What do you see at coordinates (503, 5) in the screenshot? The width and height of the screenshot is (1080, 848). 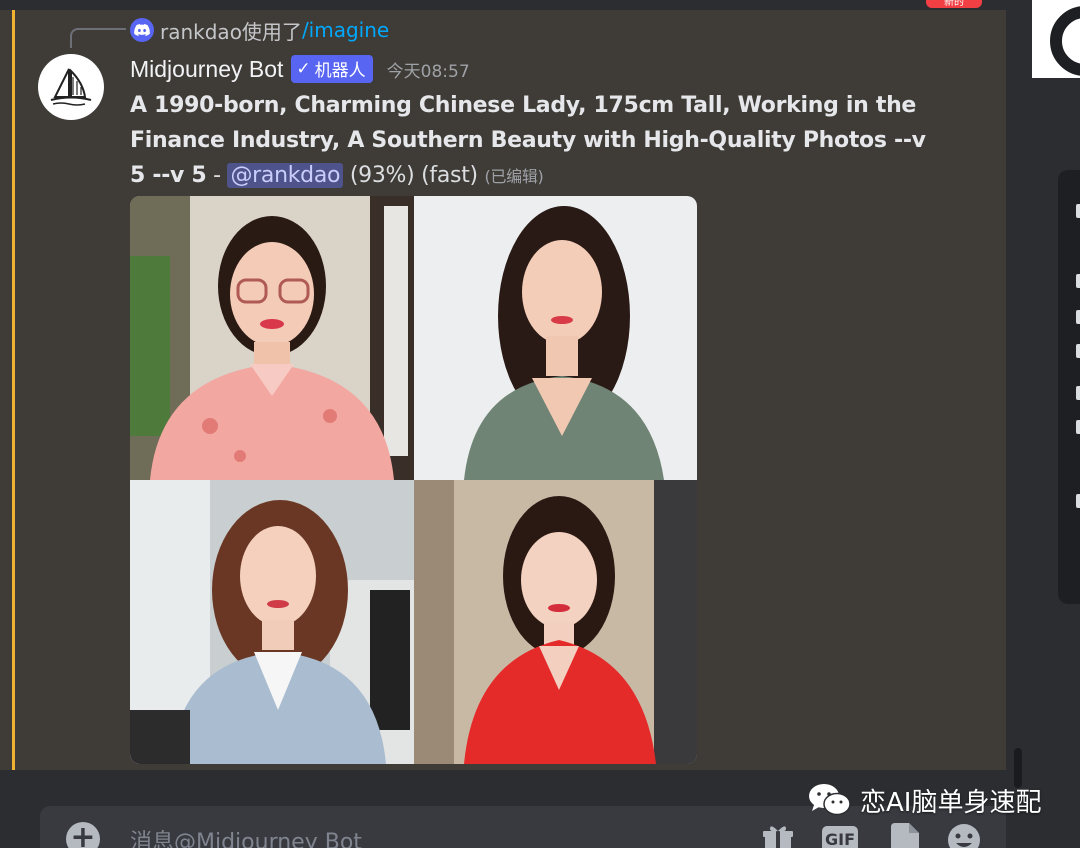 I see `pane-top-strip` at bounding box center [503, 5].